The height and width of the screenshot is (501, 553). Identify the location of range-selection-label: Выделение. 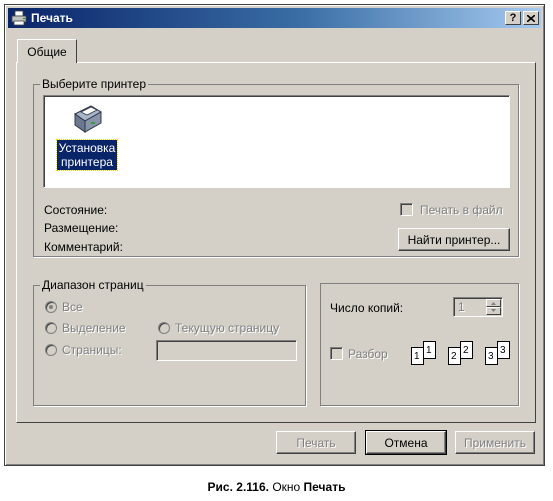
(94, 328).